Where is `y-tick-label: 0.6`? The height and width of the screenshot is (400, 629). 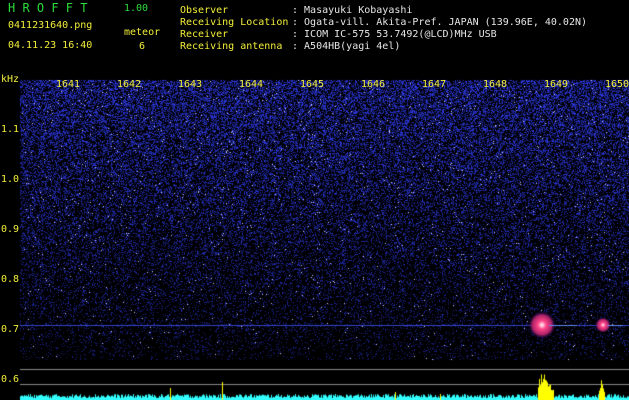
y-tick-label: 0.6 is located at coordinates (10, 379).